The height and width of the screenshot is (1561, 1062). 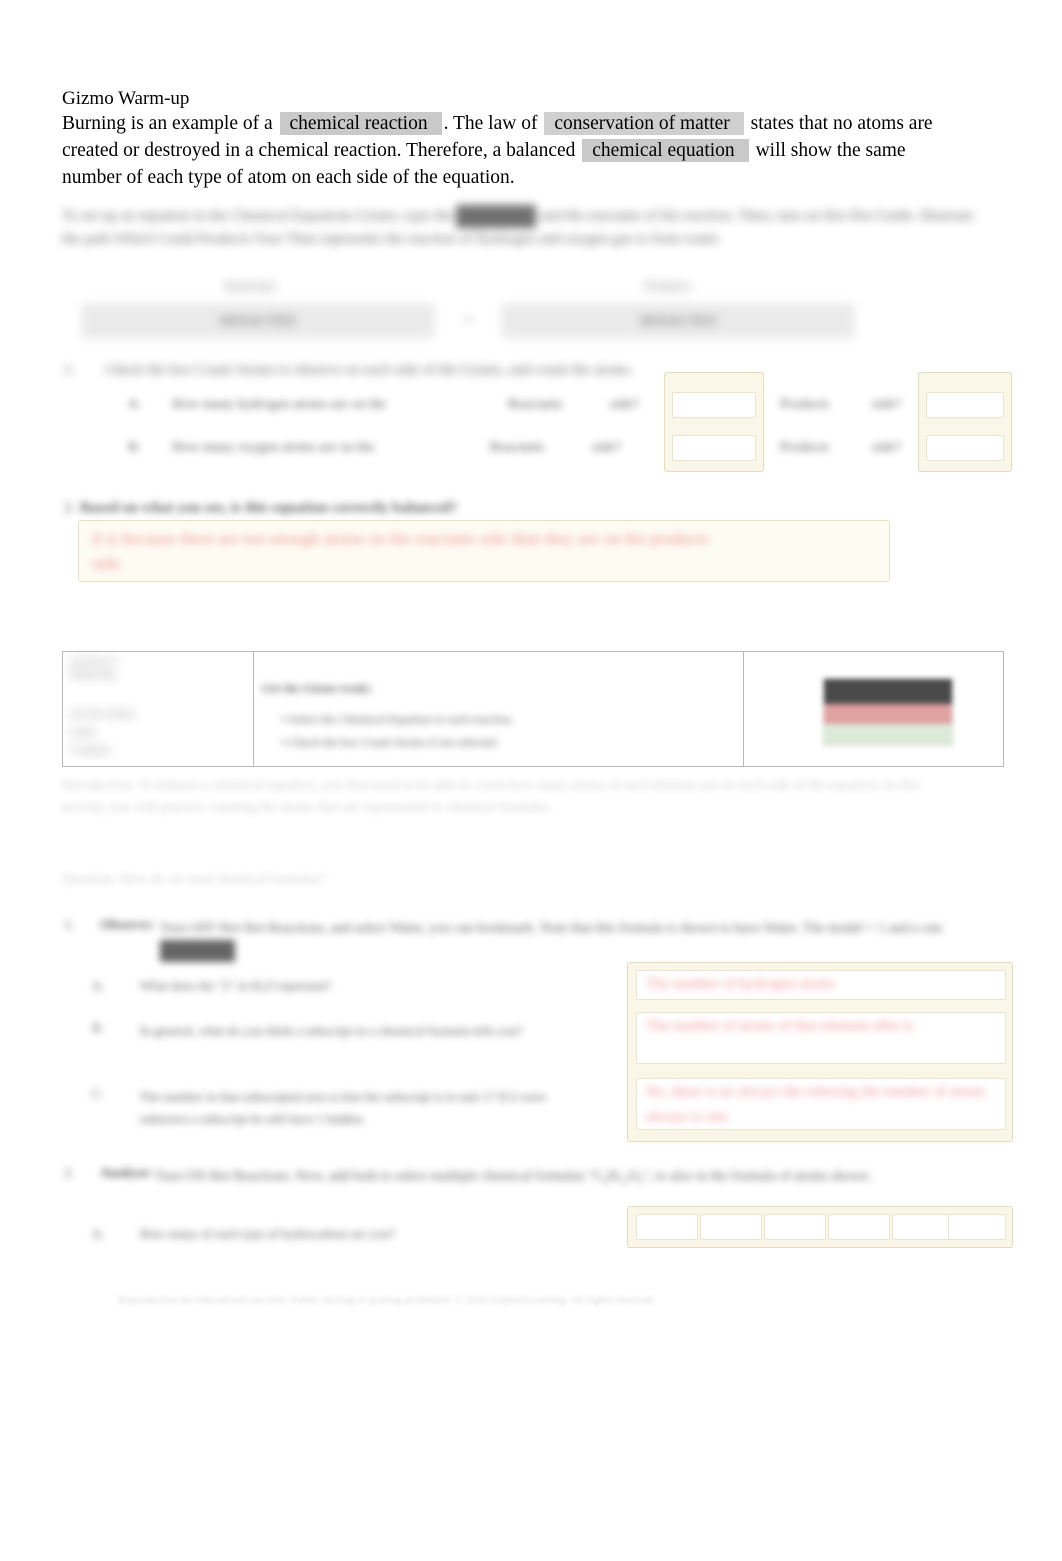 What do you see at coordinates (273, 447) in the screenshot?
I see `question-1-b-text: How many oxygen atoms are on the` at bounding box center [273, 447].